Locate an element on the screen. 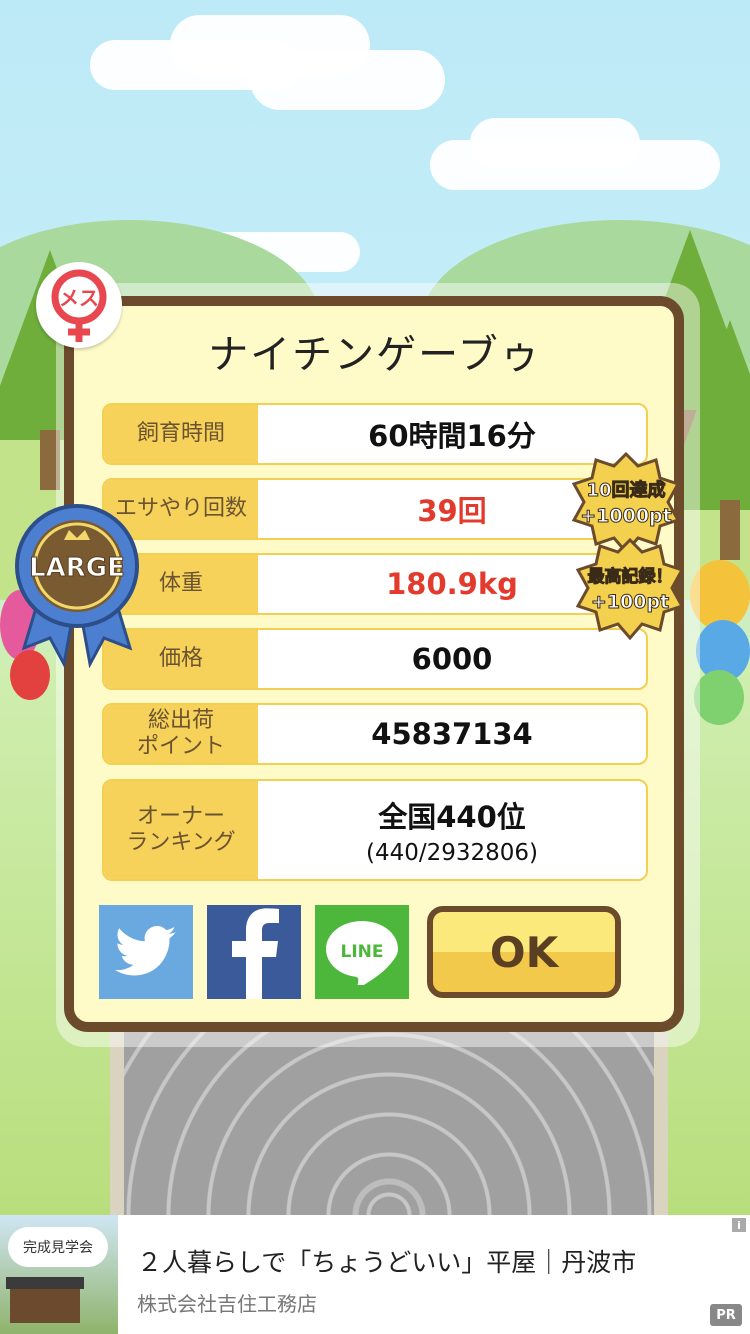 This screenshot has height=1334, width=750. large-size-ribbon: LARGE is located at coordinates (77, 585).